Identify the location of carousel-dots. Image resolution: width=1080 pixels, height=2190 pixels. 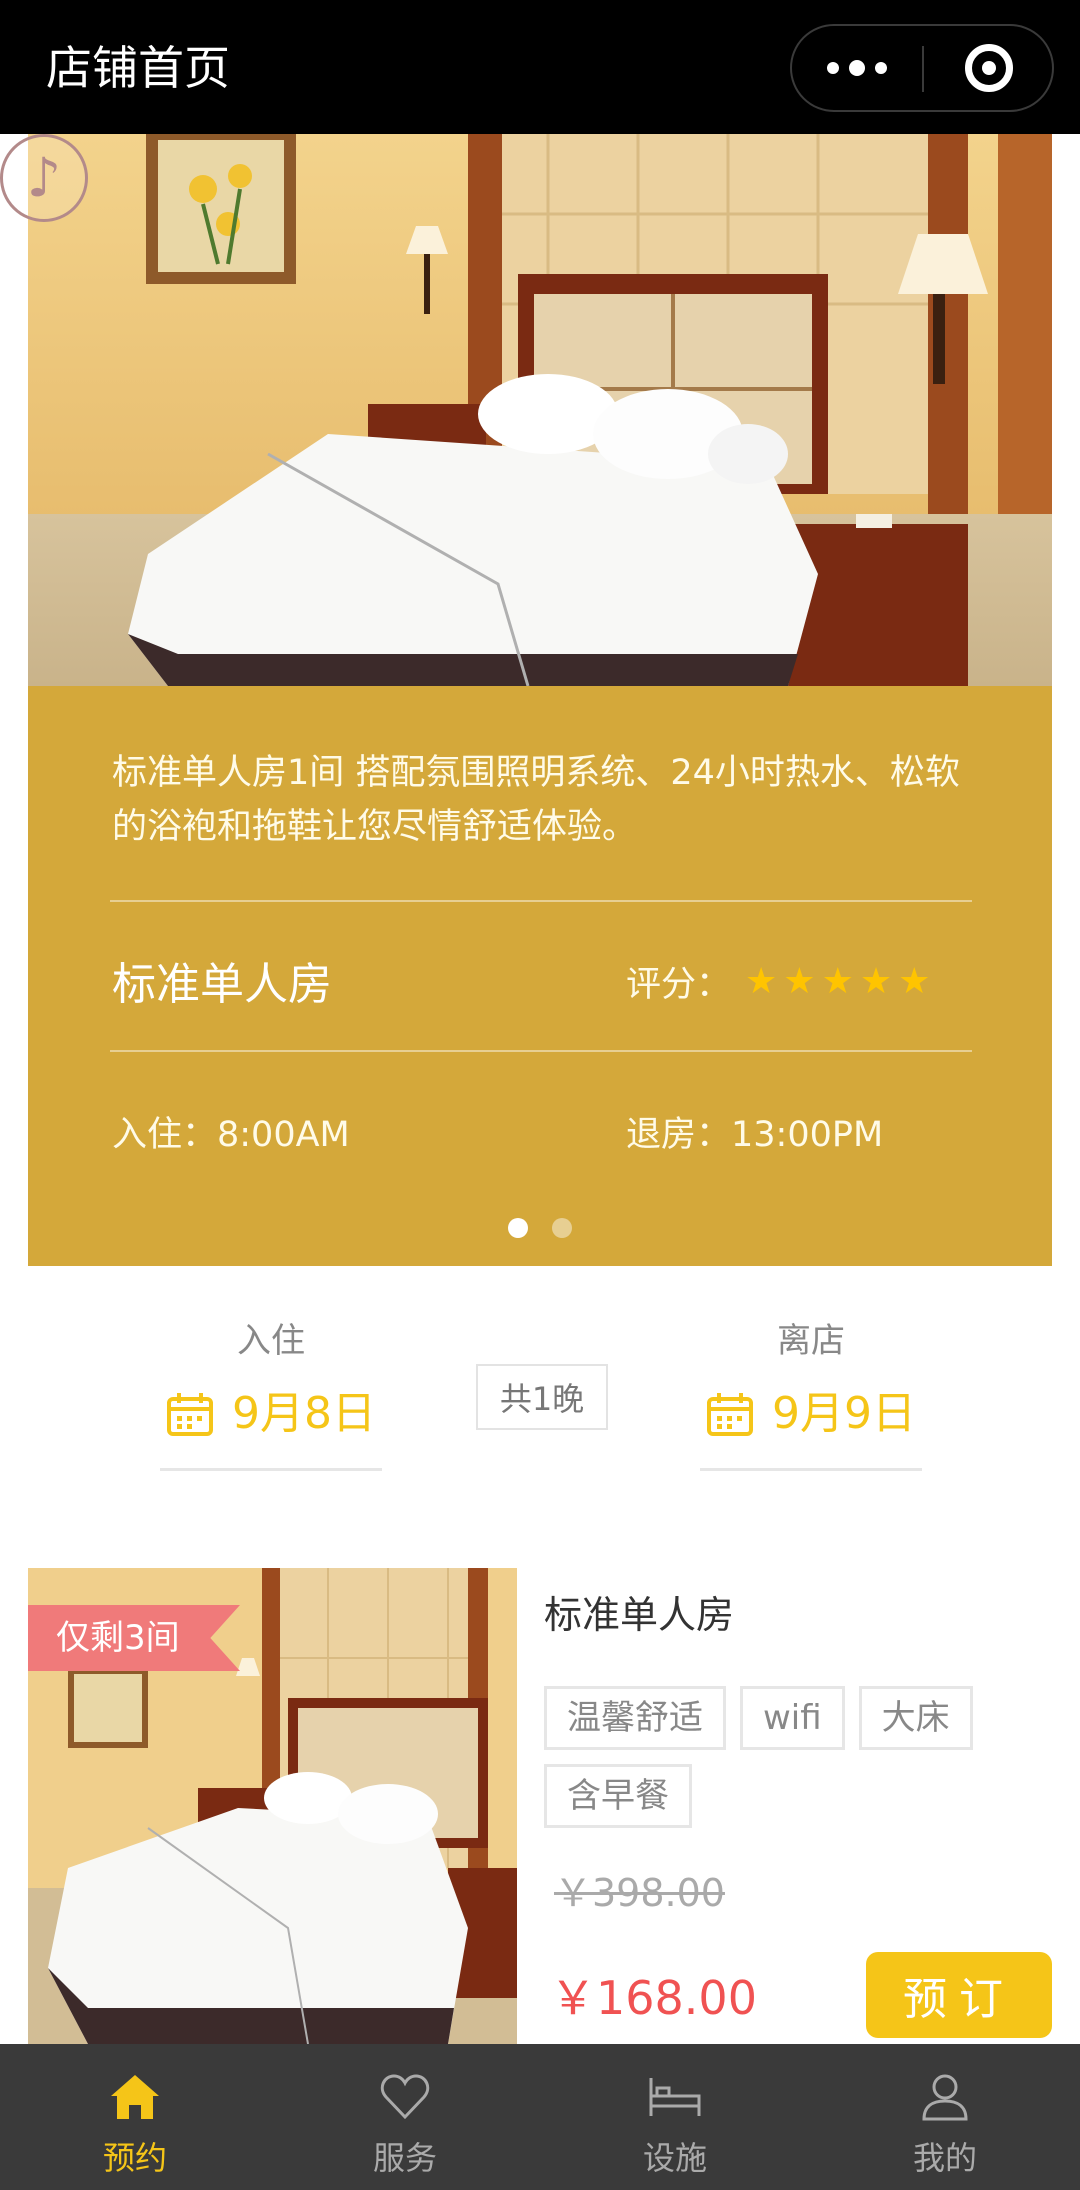
(552, 1228).